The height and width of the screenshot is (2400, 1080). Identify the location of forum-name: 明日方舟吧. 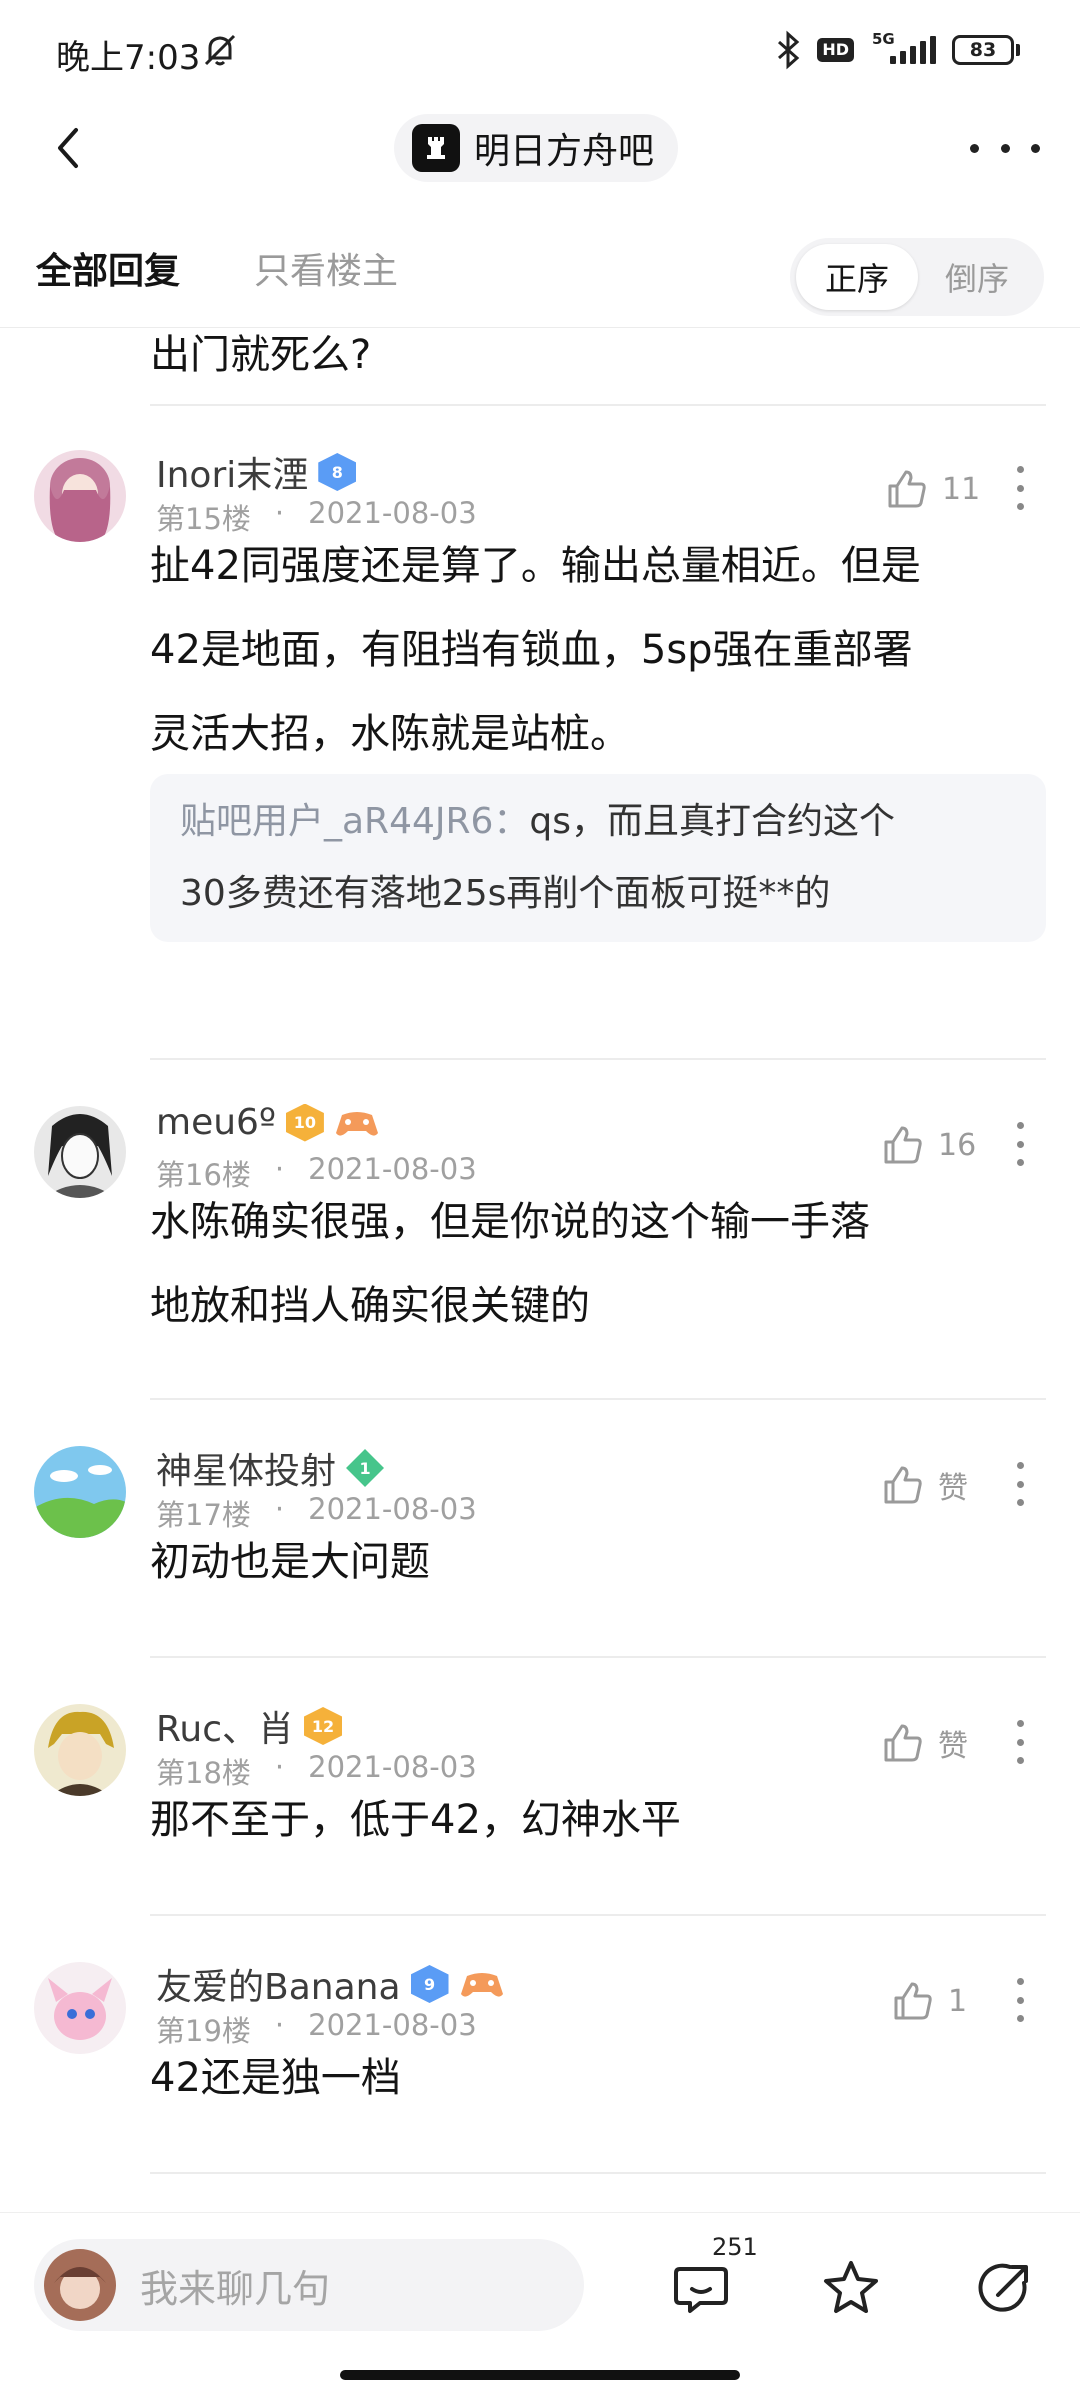
(564, 151).